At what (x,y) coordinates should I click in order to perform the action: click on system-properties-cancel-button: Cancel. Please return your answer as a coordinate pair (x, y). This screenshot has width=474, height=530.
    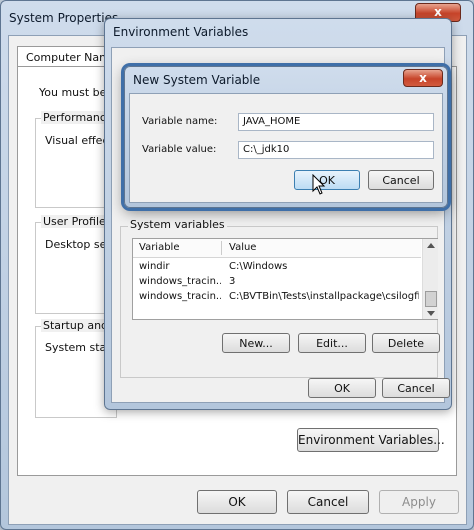
    Looking at the image, I should click on (328, 502).